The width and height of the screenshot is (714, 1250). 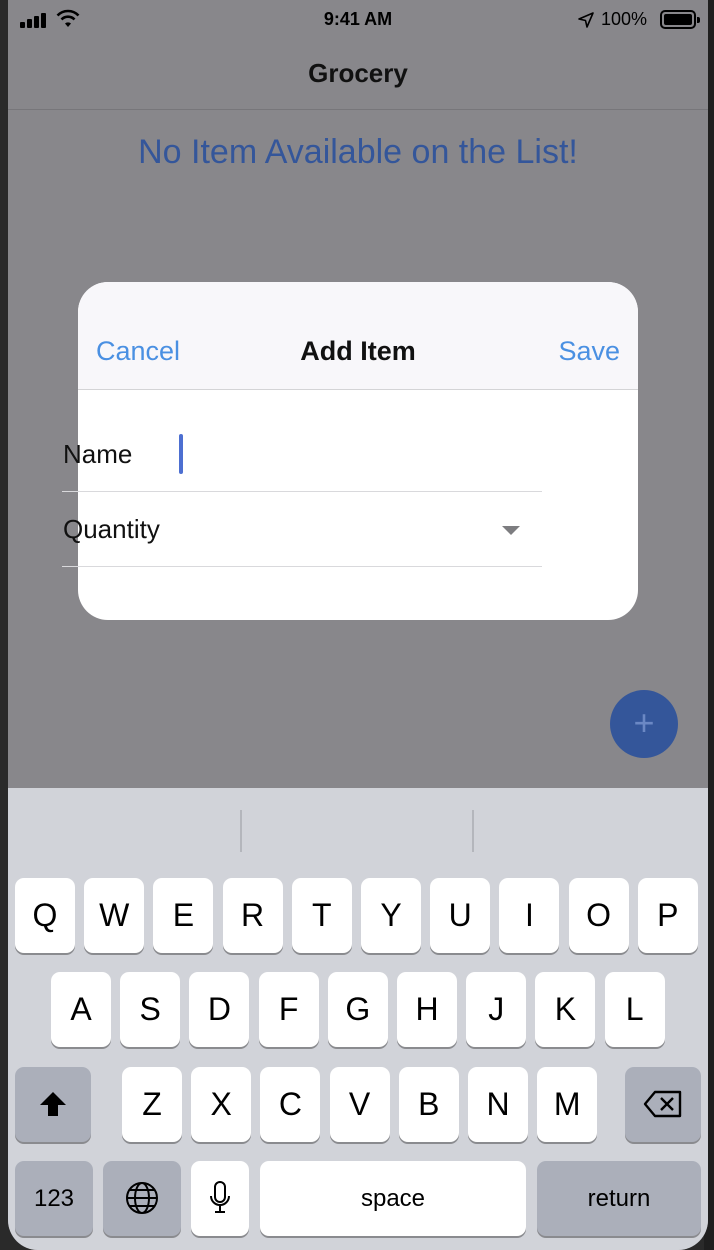 I want to click on save-button: Save, so click(x=589, y=351).